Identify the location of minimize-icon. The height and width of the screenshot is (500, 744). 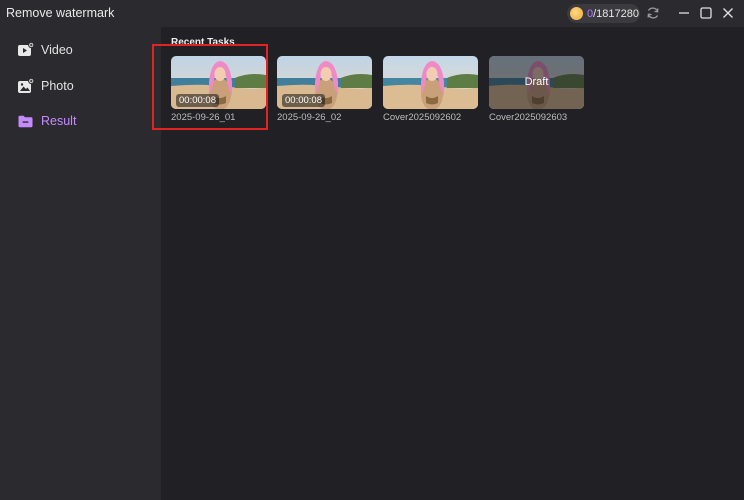
(684, 13).